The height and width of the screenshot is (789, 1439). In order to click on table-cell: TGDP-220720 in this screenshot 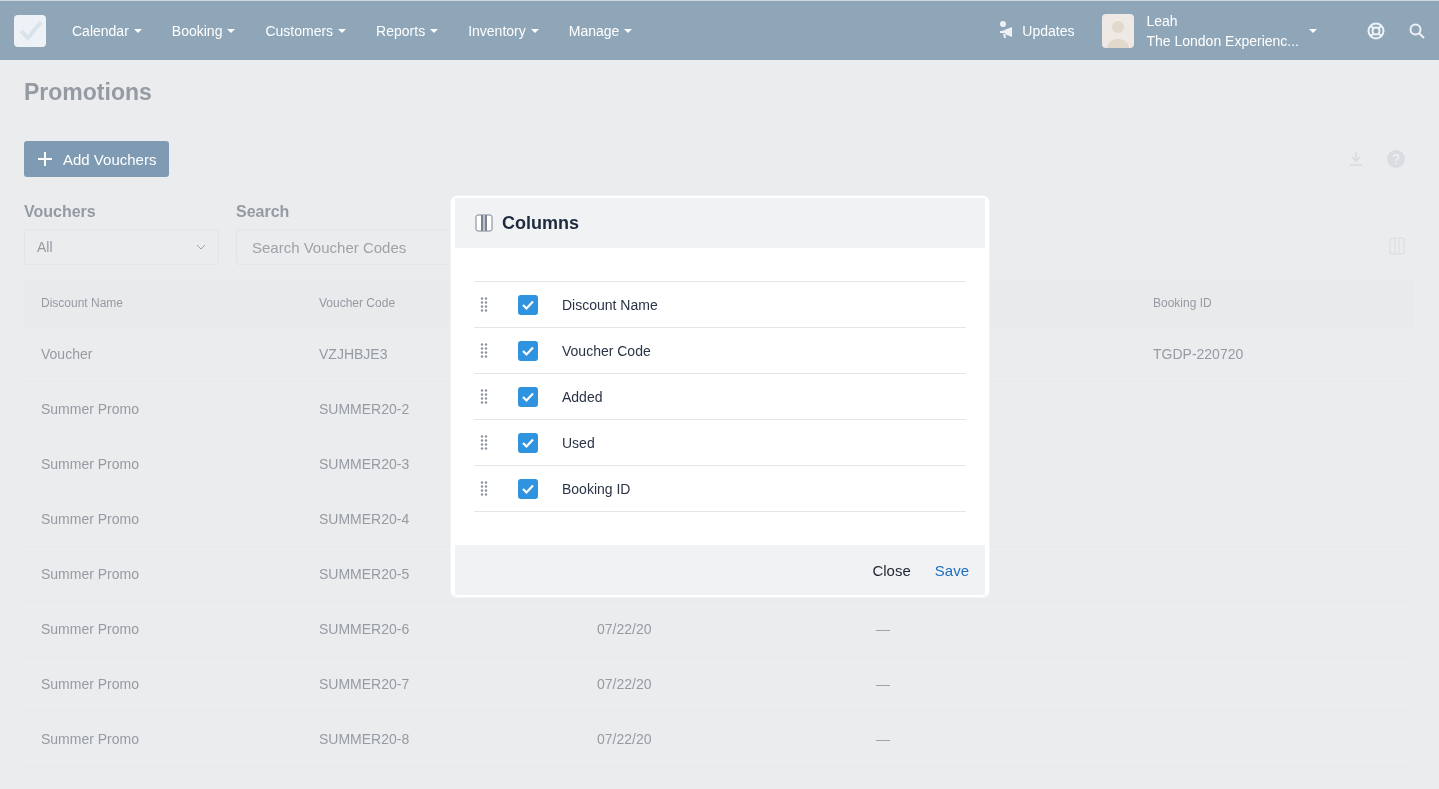, I will do `click(1198, 354)`.